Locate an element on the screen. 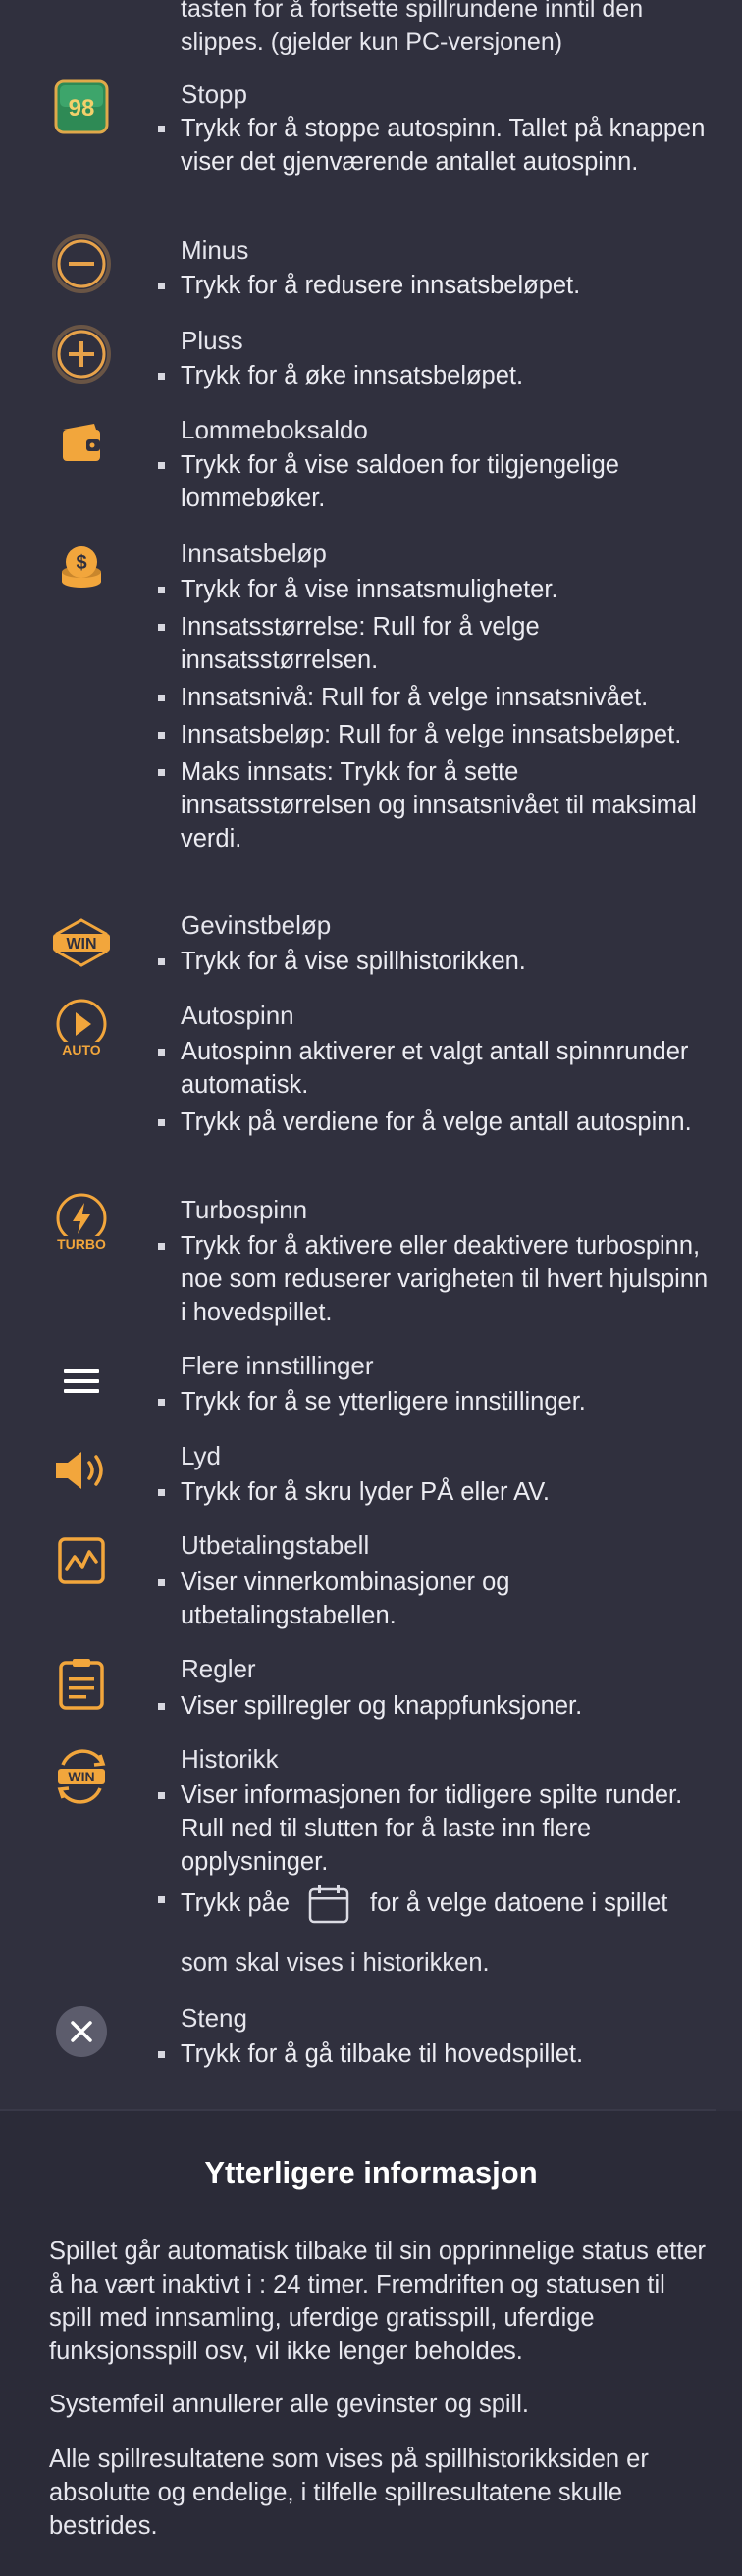  item-title: Innsatsbeløp is located at coordinates (254, 553).